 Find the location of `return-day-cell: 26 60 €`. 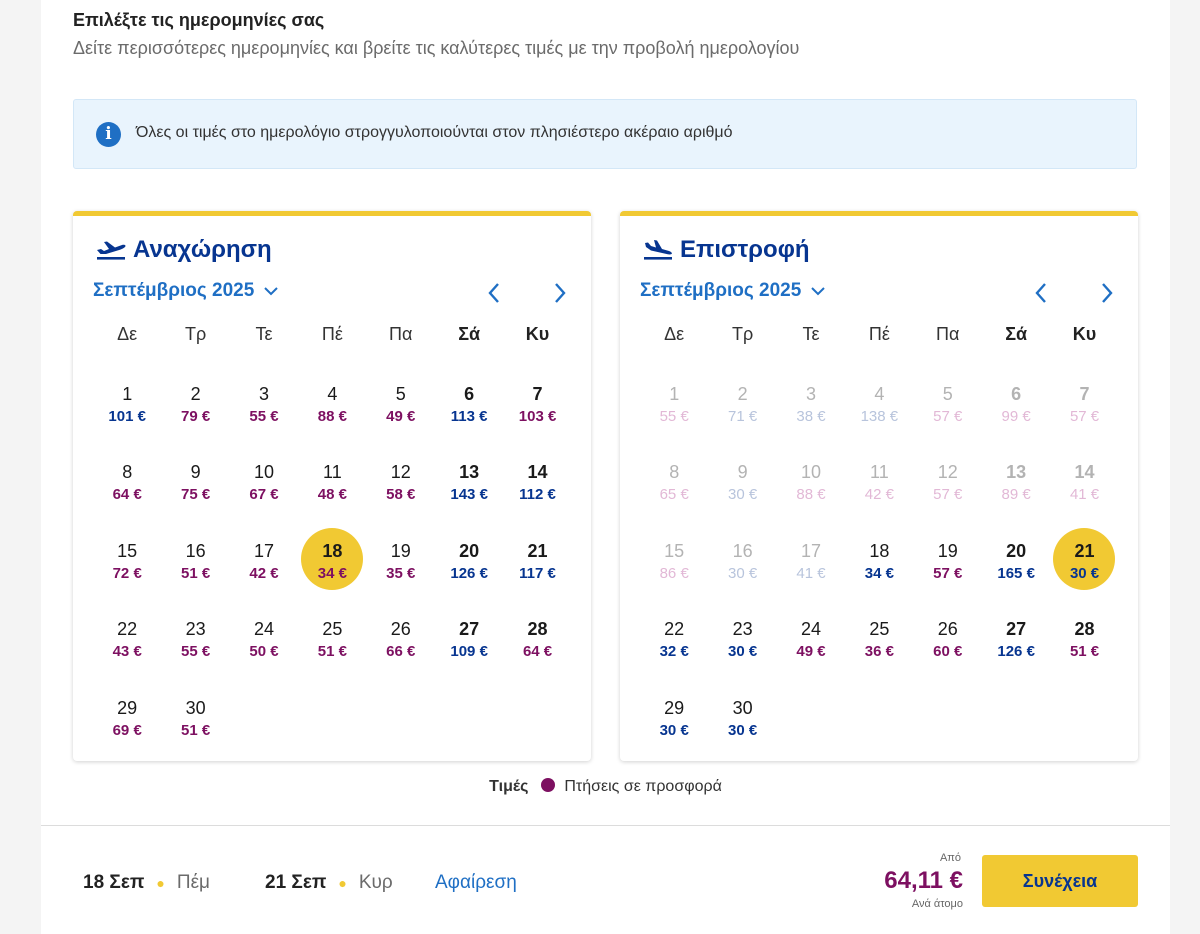

return-day-cell: 26 60 € is located at coordinates (948, 632).